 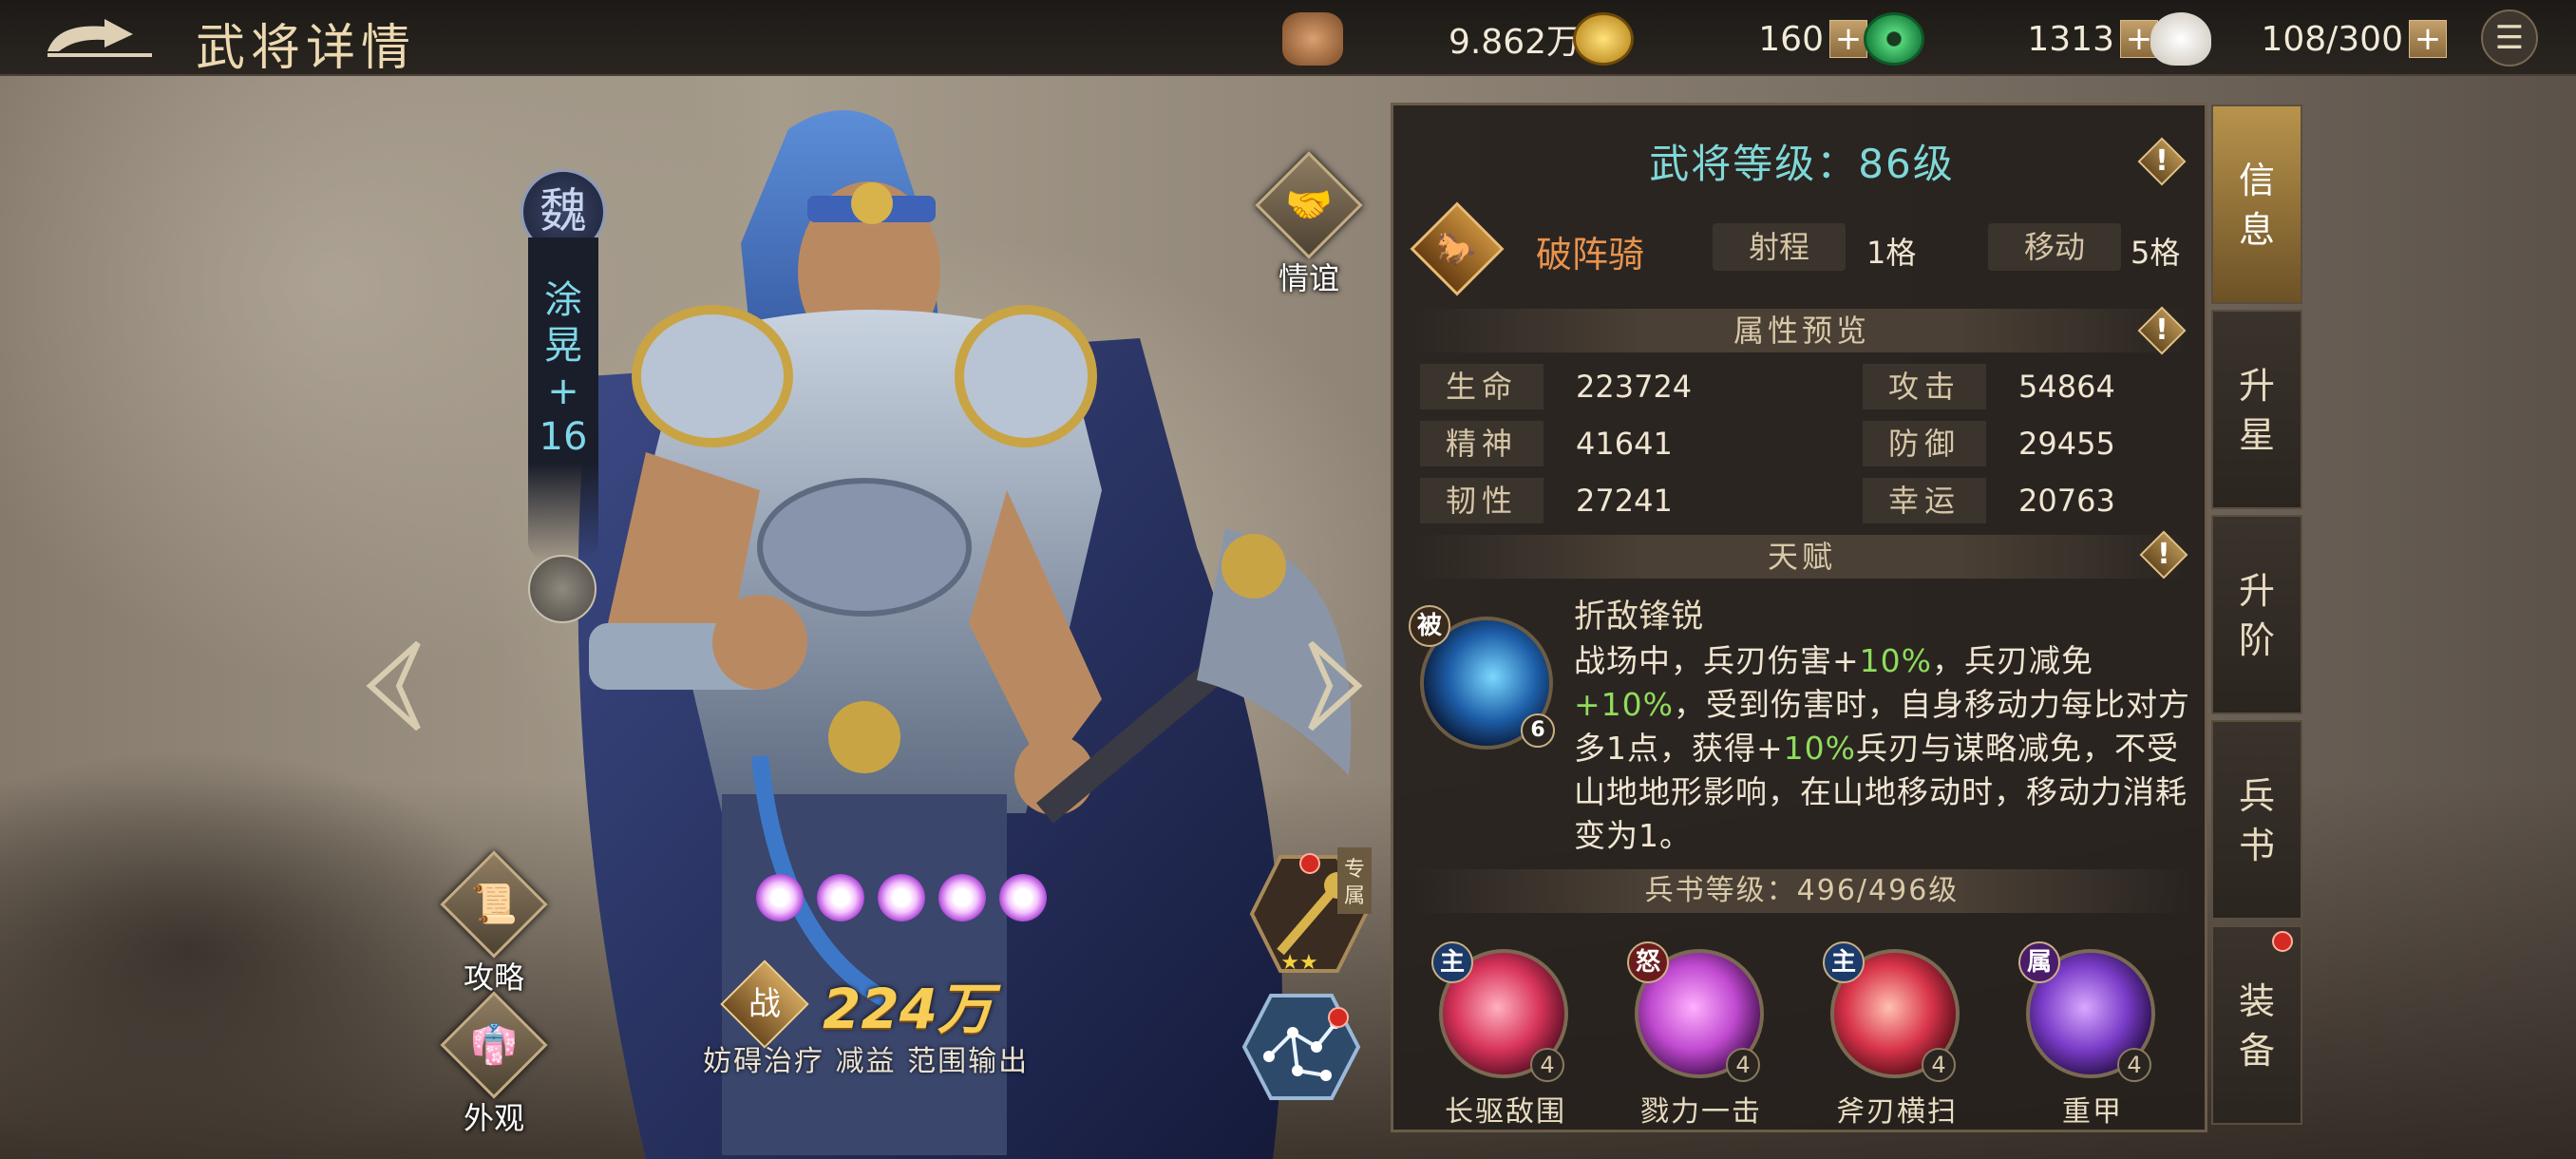 What do you see at coordinates (1887, 1030) in the screenshot?
I see `skill-slot-3: 主 4 斧刃横扫` at bounding box center [1887, 1030].